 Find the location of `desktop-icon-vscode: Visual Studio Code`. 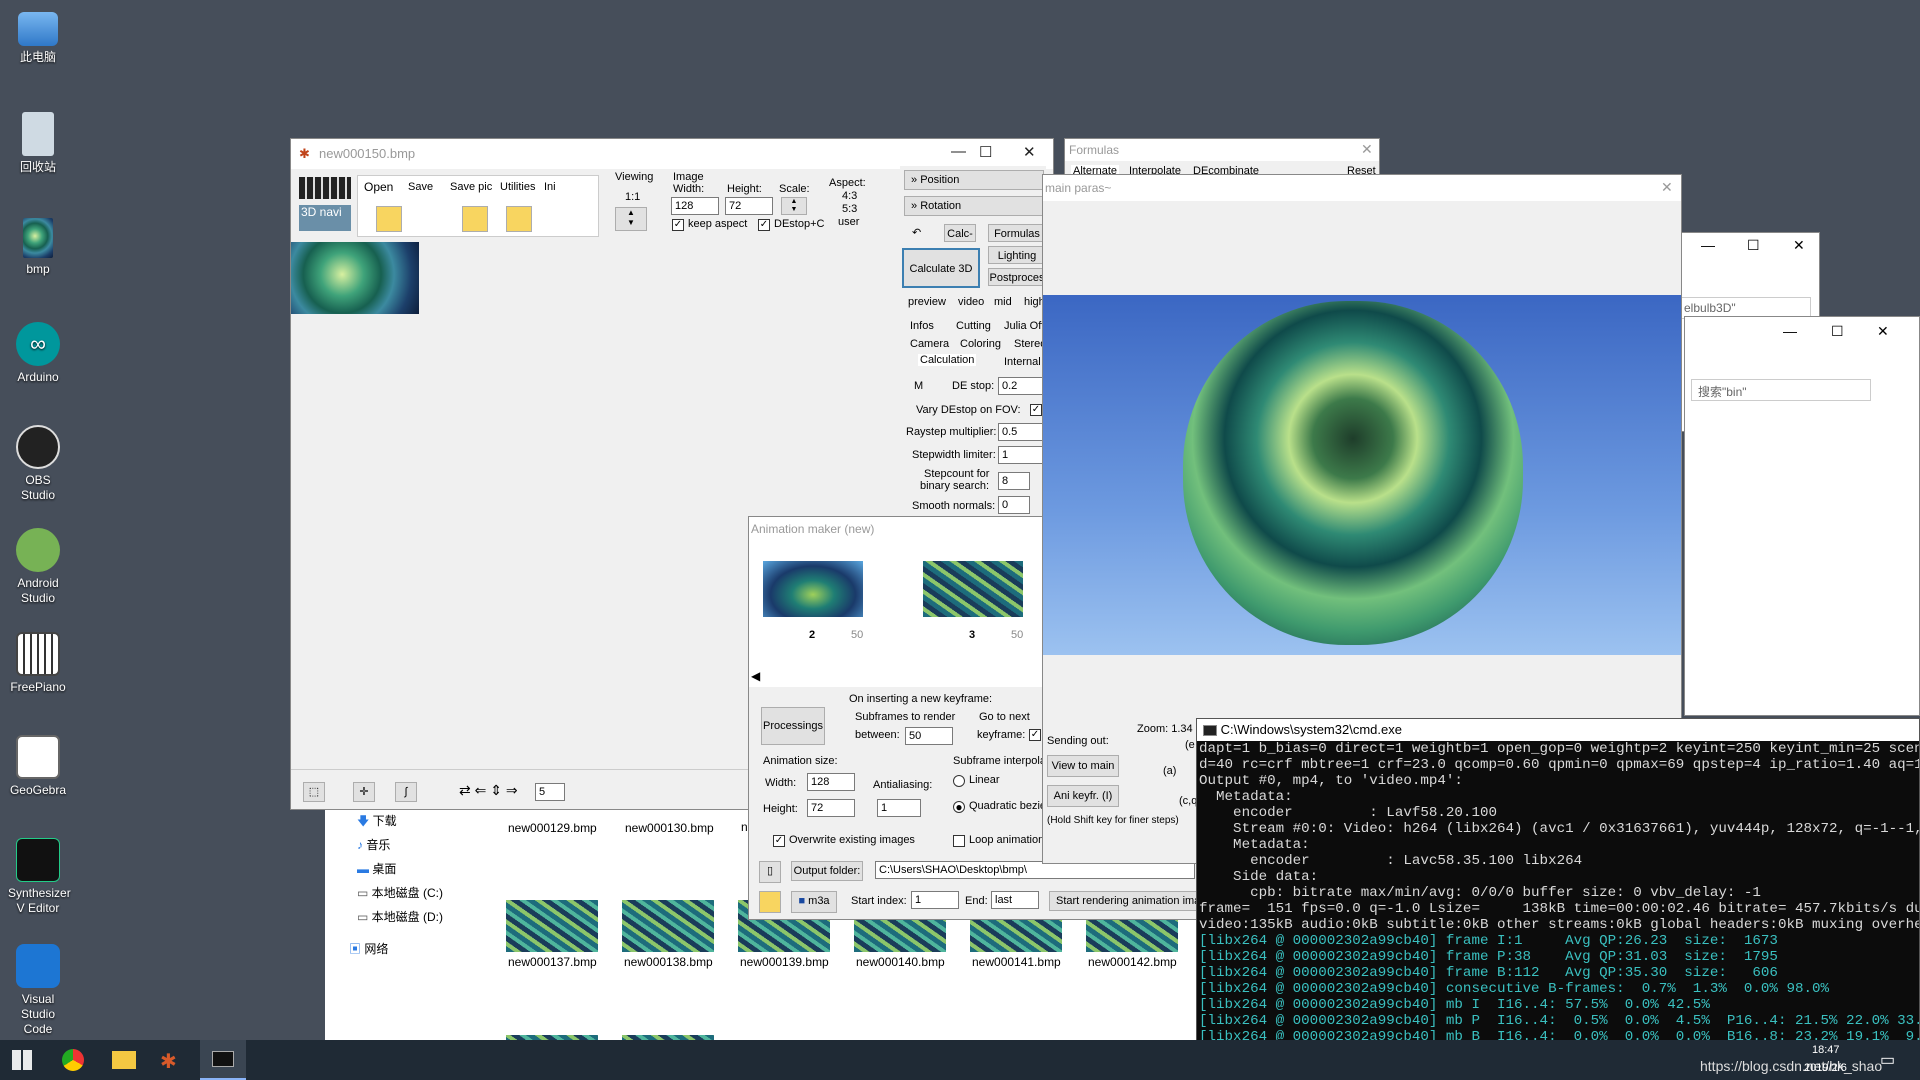

desktop-icon-vscode: Visual Studio Code is located at coordinates (38, 990).